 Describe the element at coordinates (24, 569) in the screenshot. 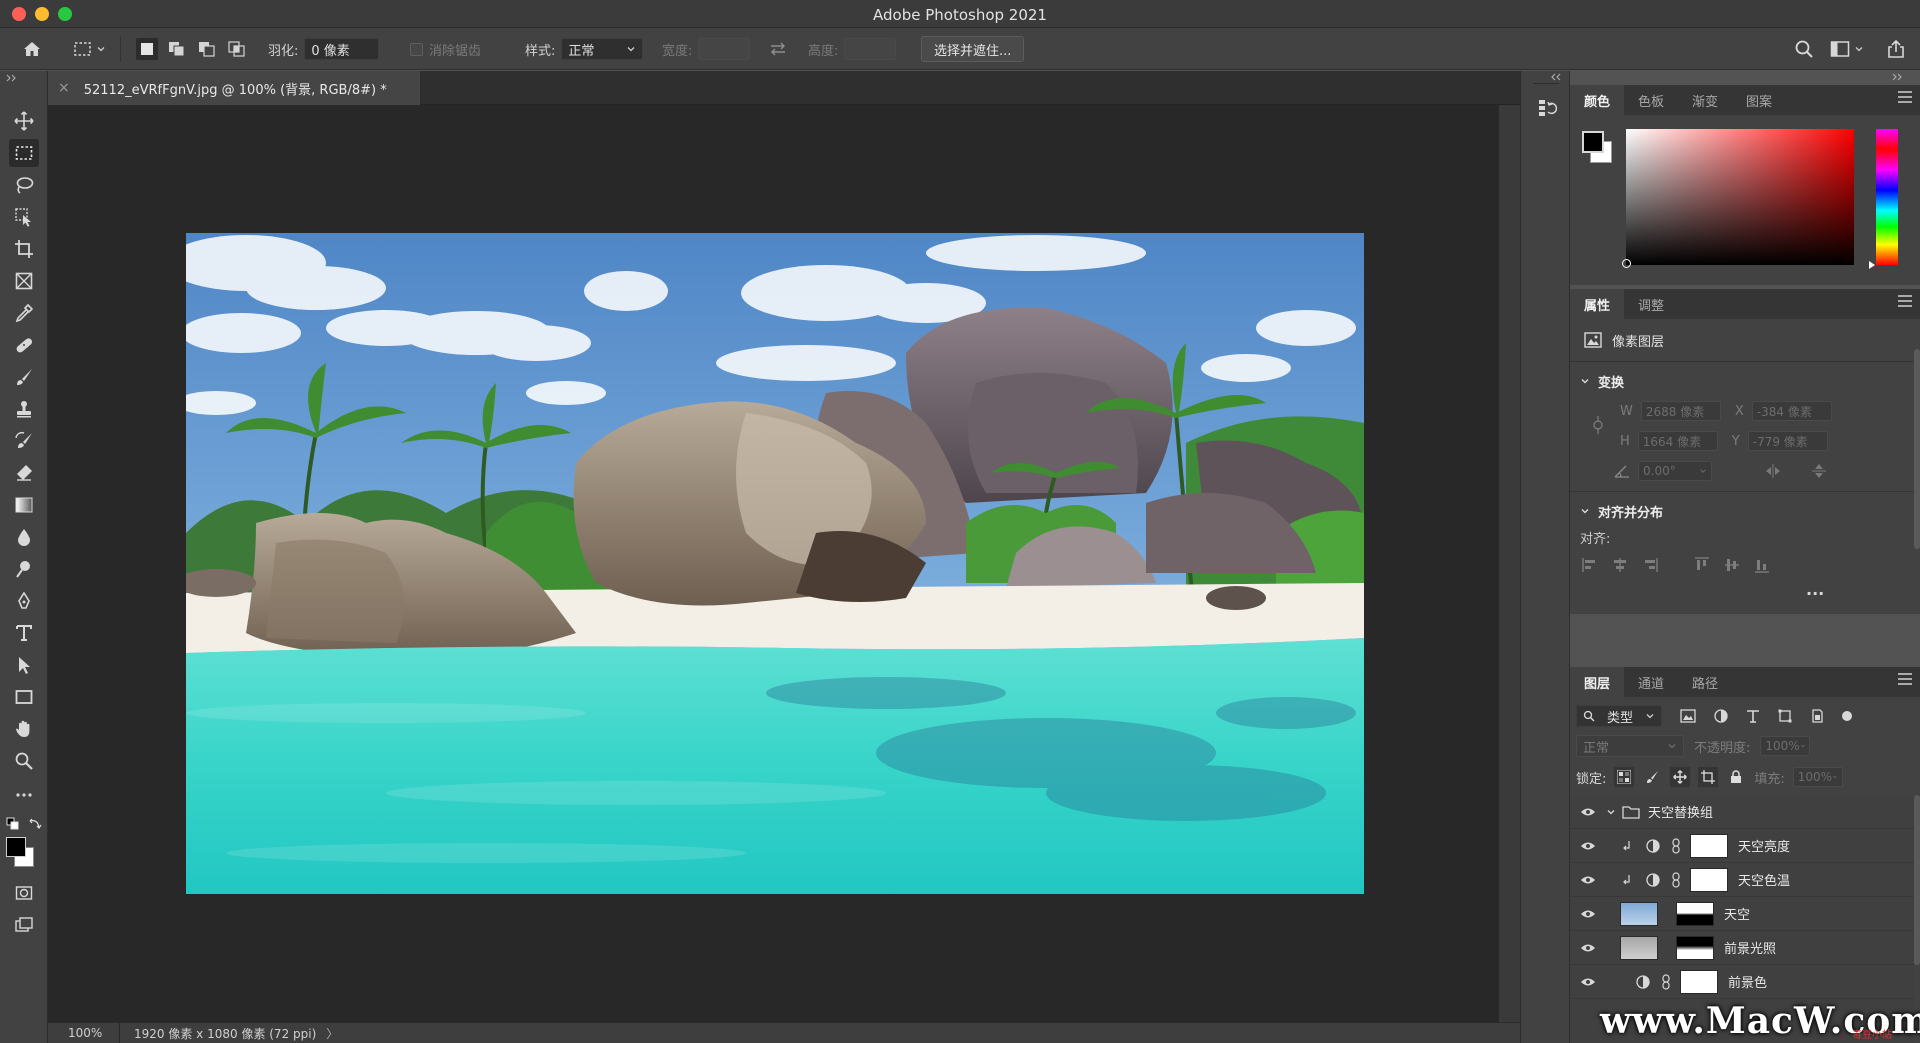

I see `dodge-tool` at that location.